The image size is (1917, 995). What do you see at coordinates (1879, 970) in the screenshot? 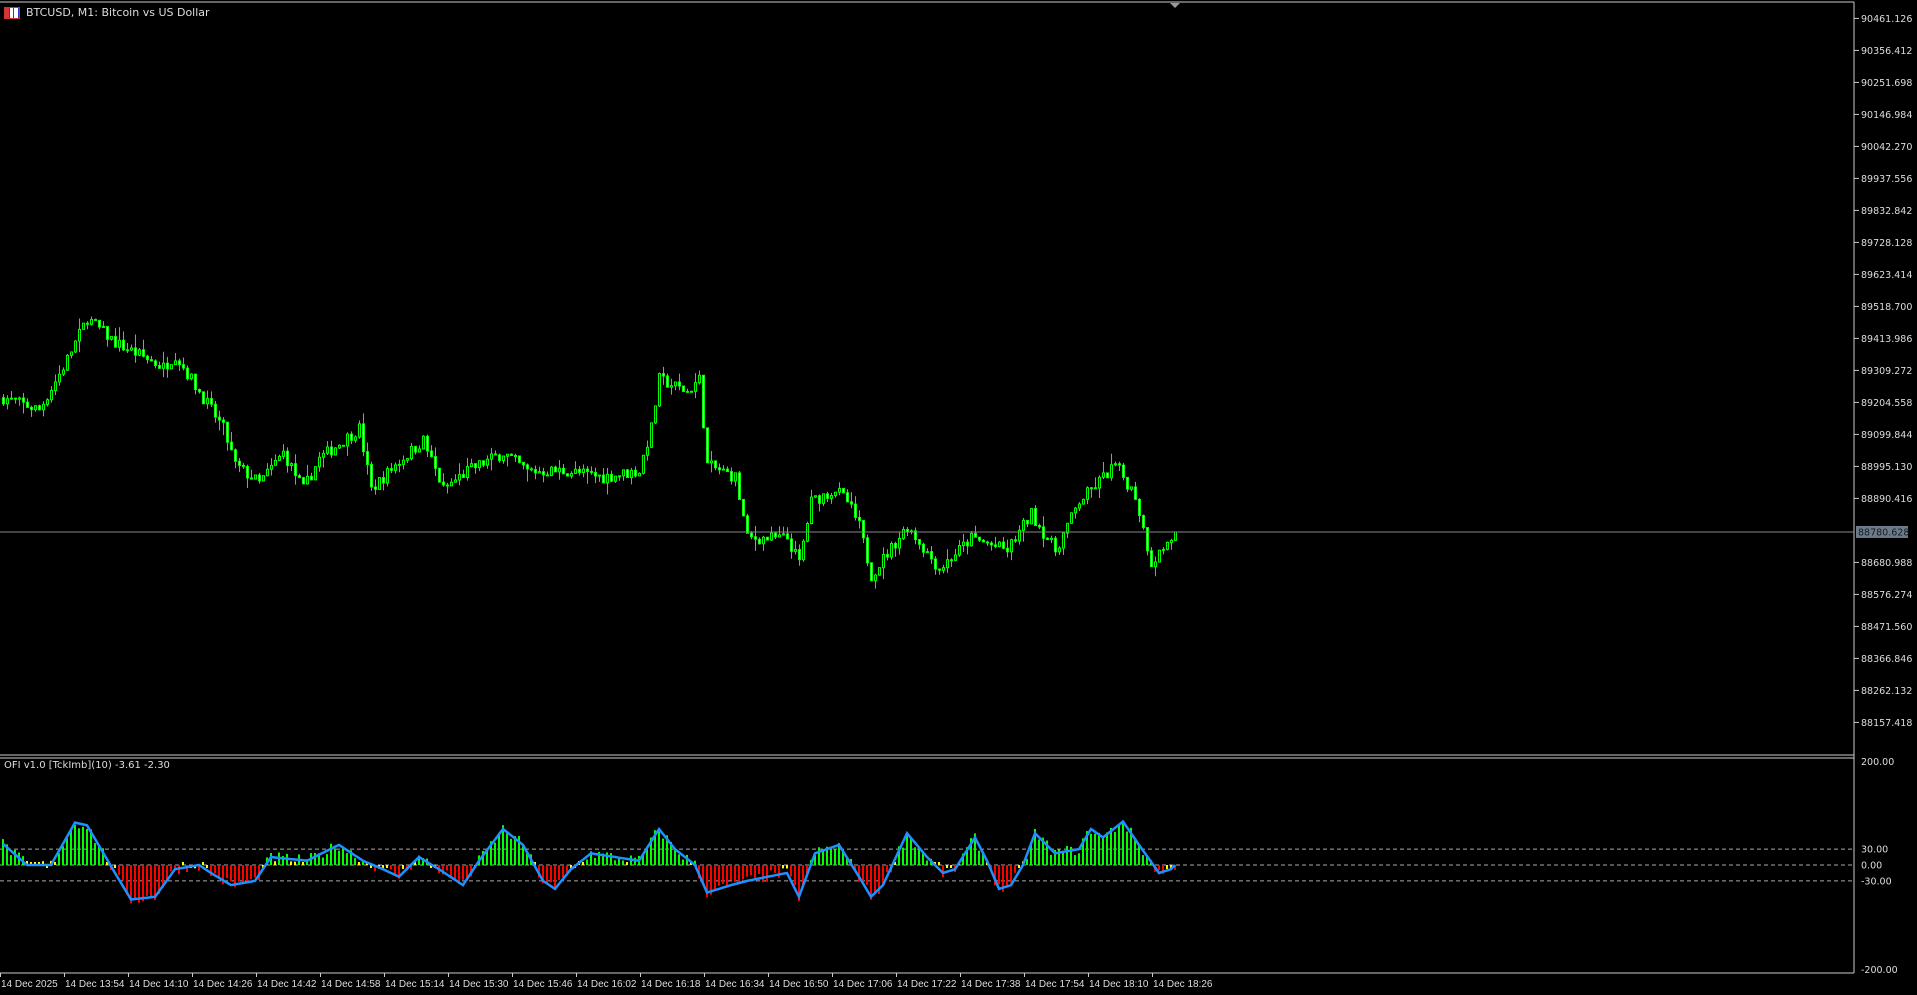
I see `indicator-axis-label: -200.00` at bounding box center [1879, 970].